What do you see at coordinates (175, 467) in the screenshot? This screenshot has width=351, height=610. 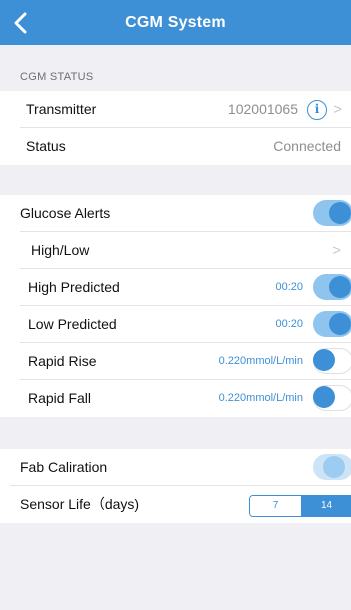 I see `fab-calibration-row: Fab Caliration` at bounding box center [175, 467].